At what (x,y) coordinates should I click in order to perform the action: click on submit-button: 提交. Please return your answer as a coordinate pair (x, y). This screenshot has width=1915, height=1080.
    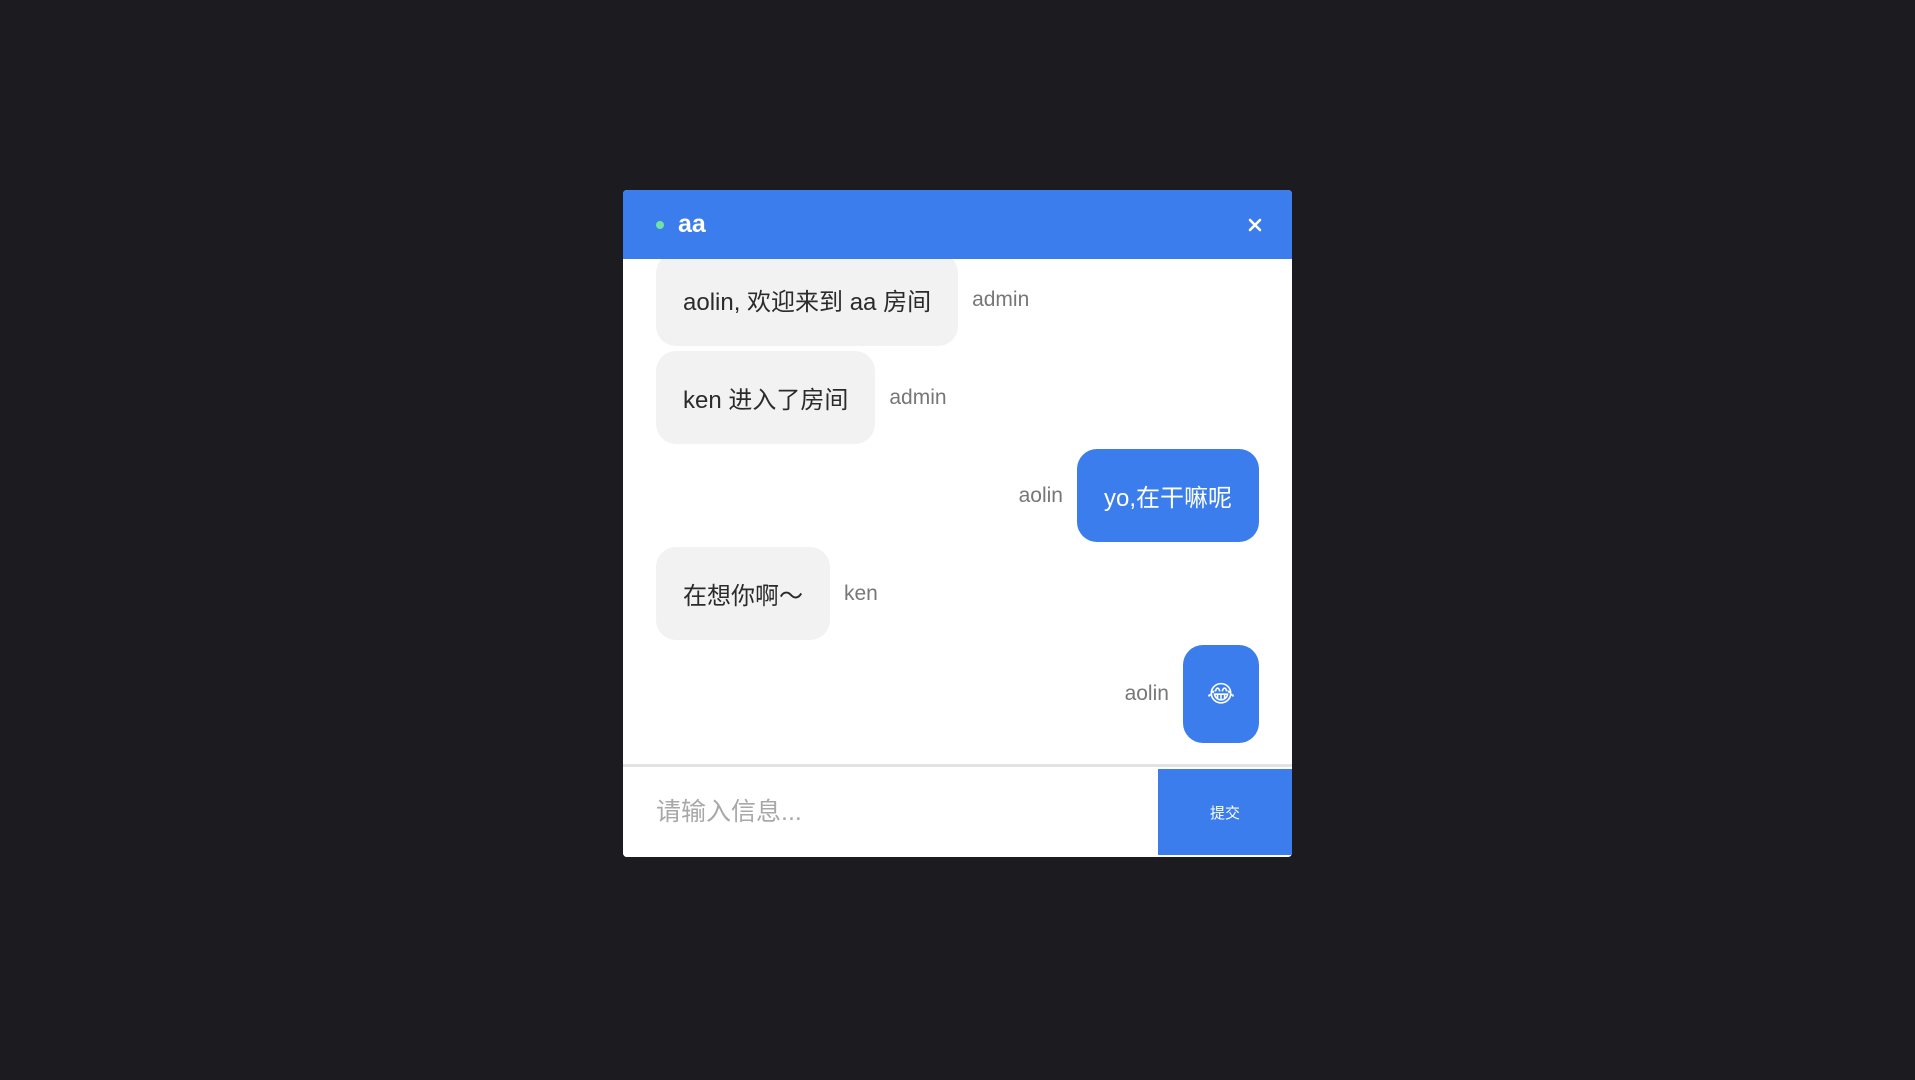
    Looking at the image, I should click on (1225, 812).